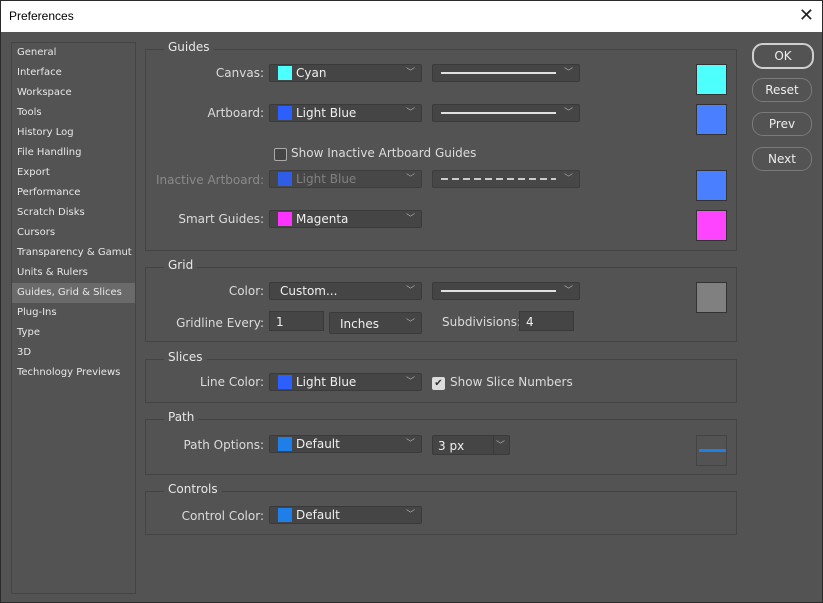  What do you see at coordinates (73, 53) in the screenshot?
I see `sidebar-item-general: General` at bounding box center [73, 53].